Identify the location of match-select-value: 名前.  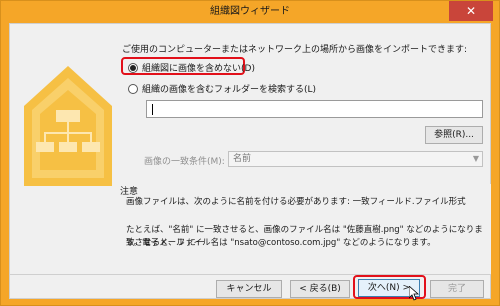
(242, 159).